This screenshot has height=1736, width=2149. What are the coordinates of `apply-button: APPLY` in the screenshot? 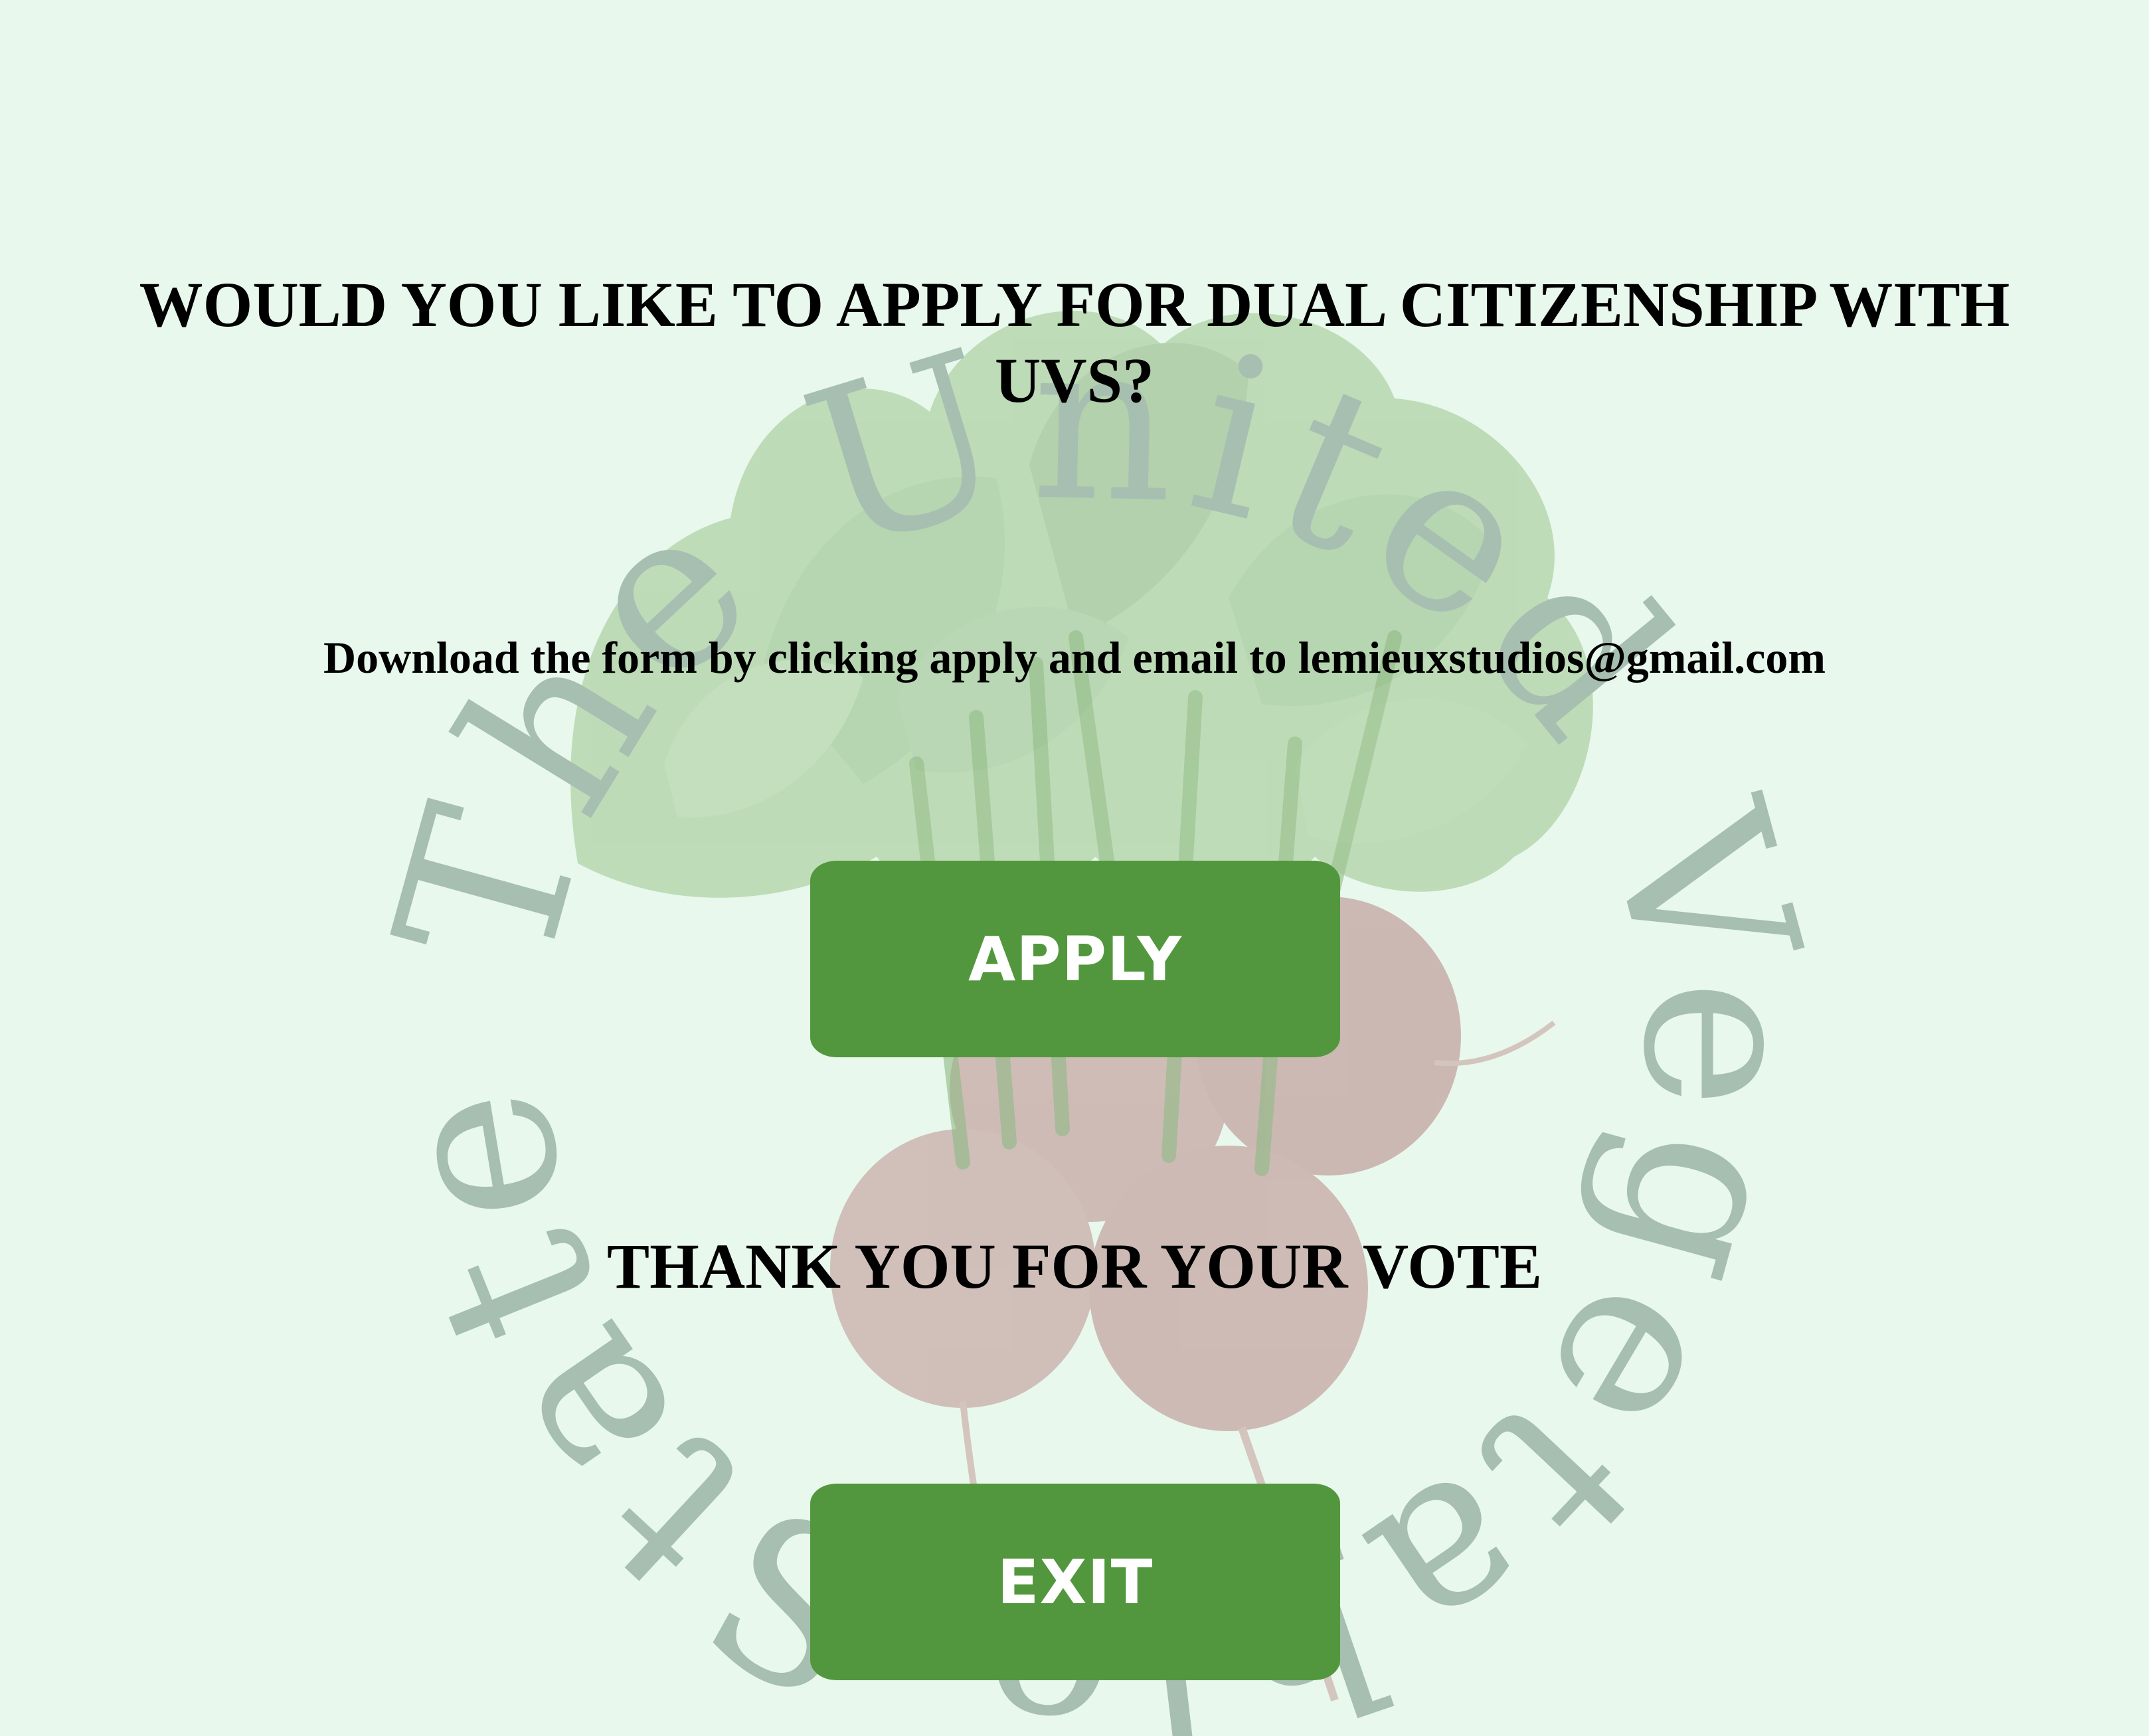 It's located at (1075, 959).